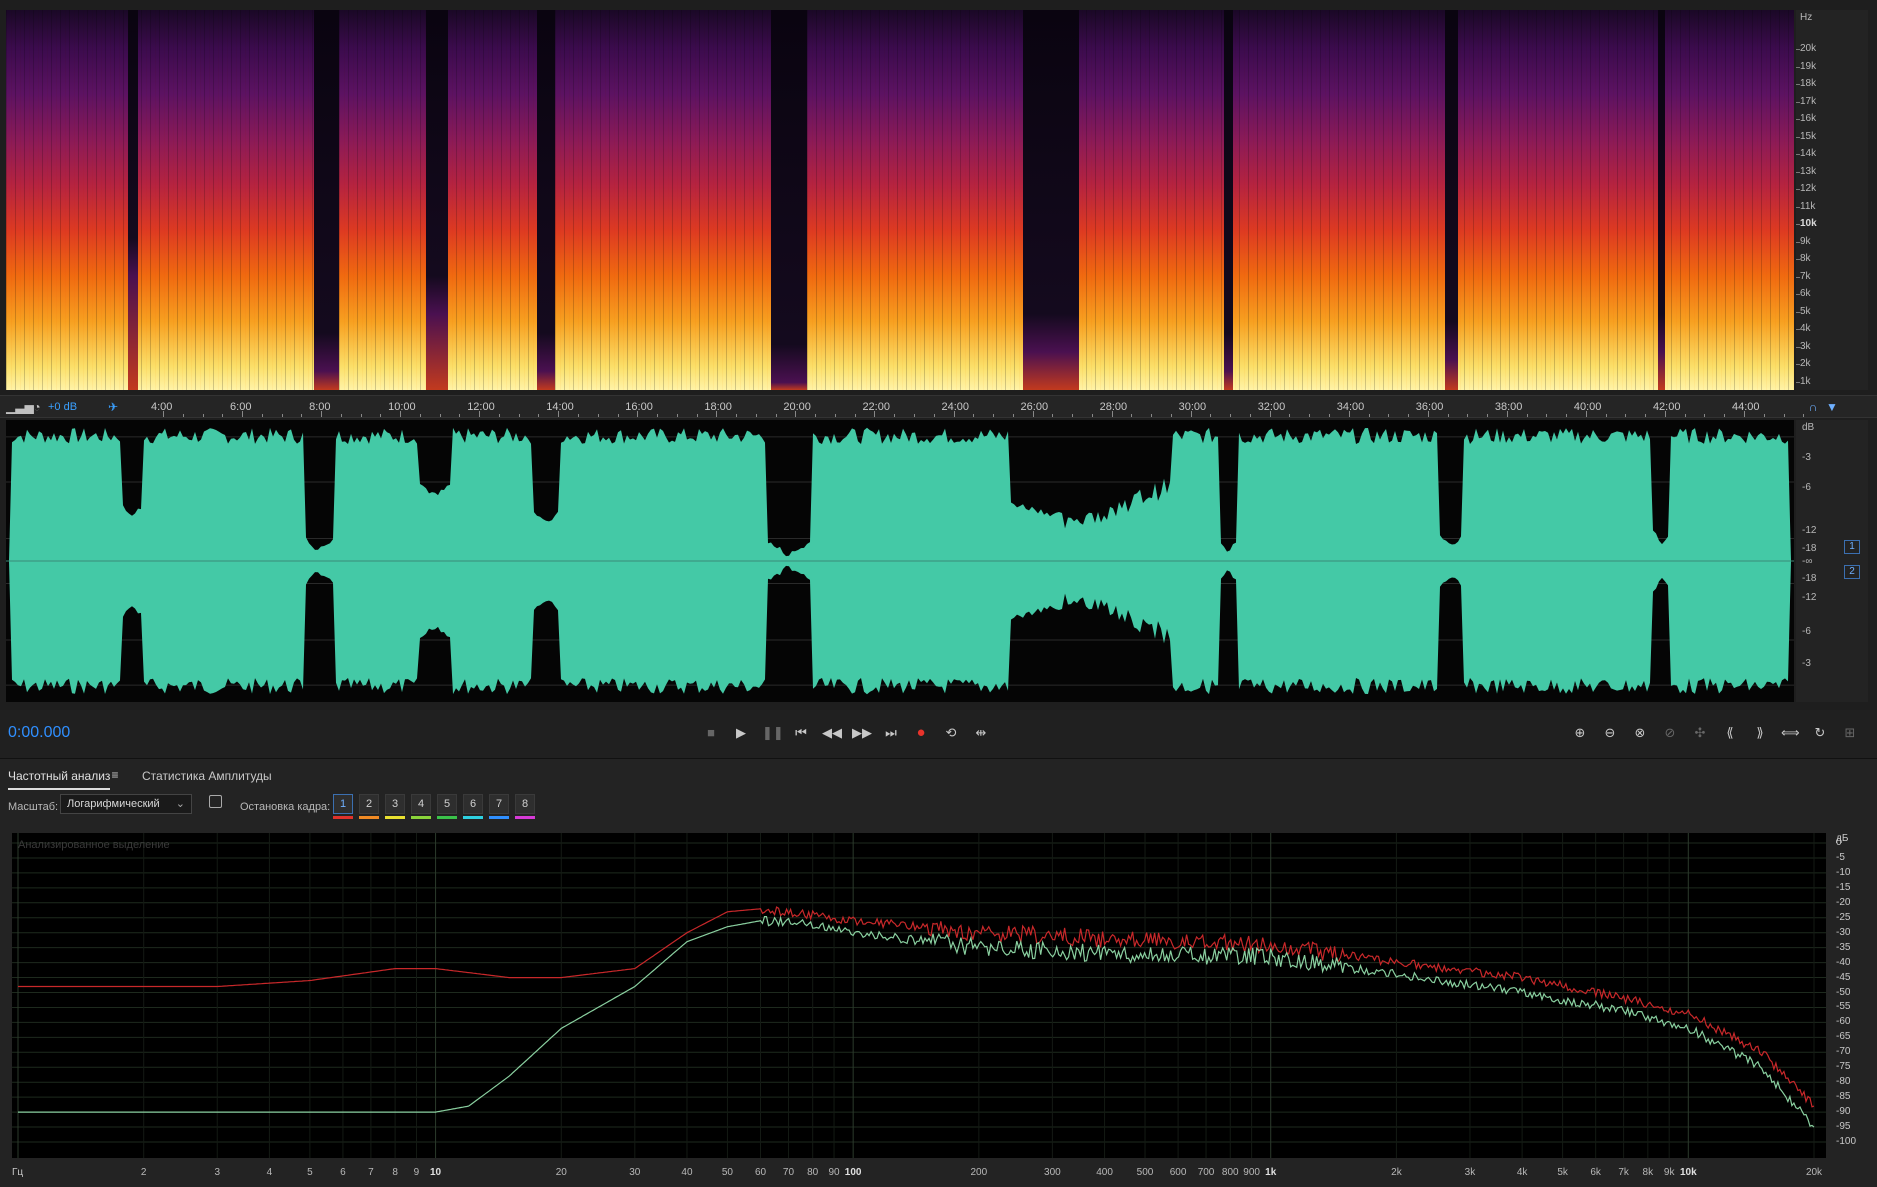 This screenshot has height=1187, width=1877. What do you see at coordinates (343, 804) in the screenshot?
I see `frame-hold-button-1: 1` at bounding box center [343, 804].